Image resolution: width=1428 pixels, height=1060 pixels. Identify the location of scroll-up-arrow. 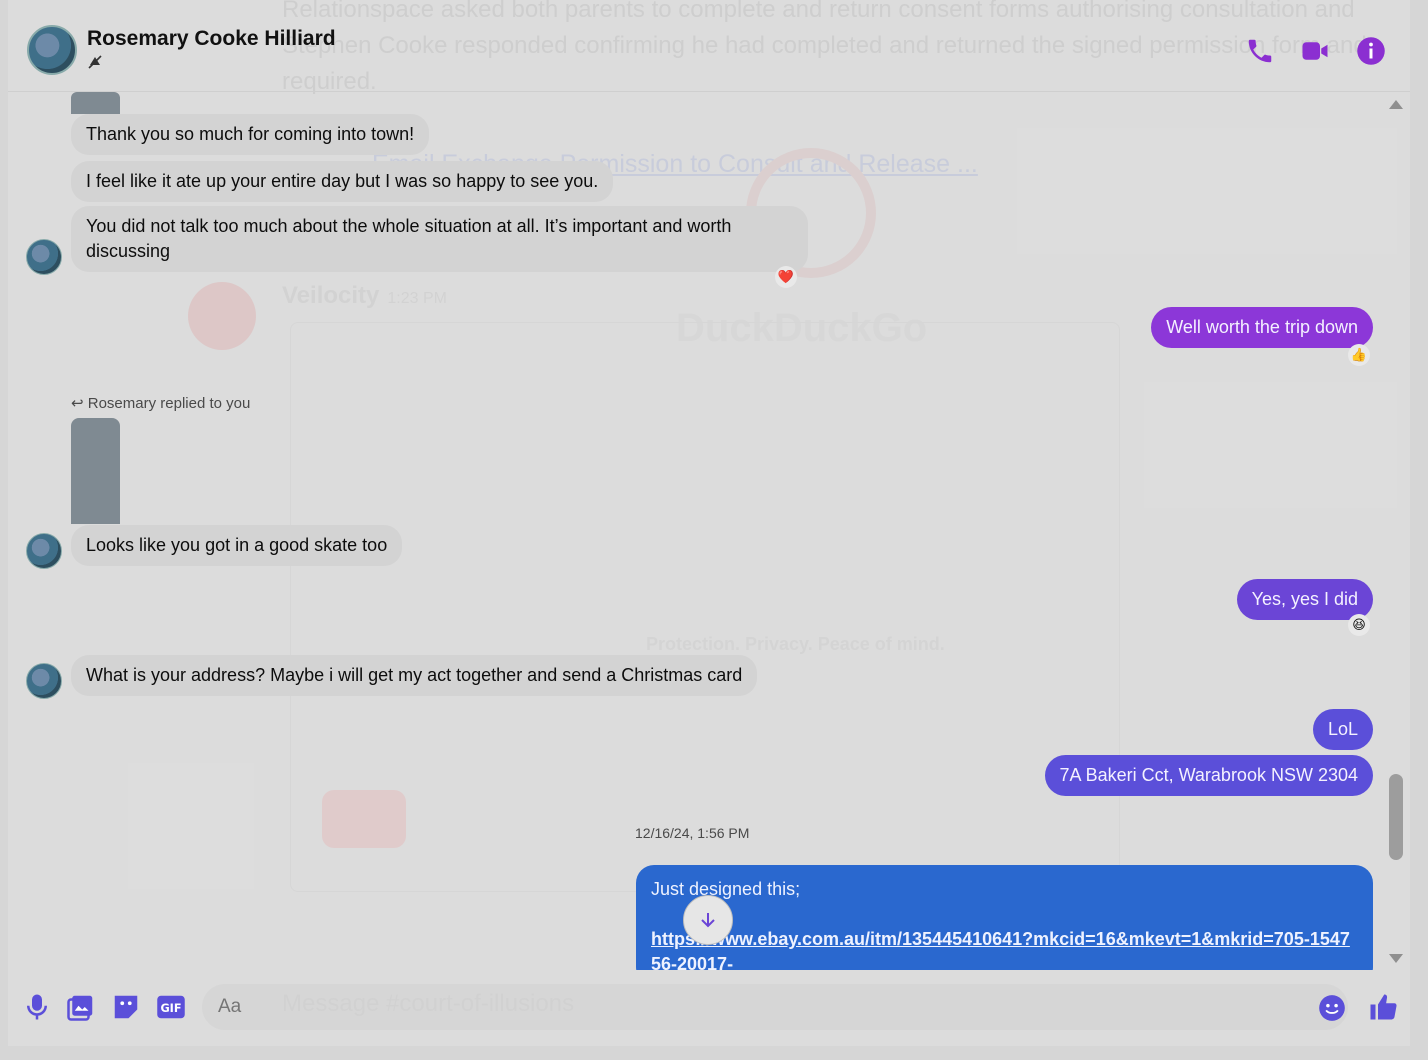
(1396, 104).